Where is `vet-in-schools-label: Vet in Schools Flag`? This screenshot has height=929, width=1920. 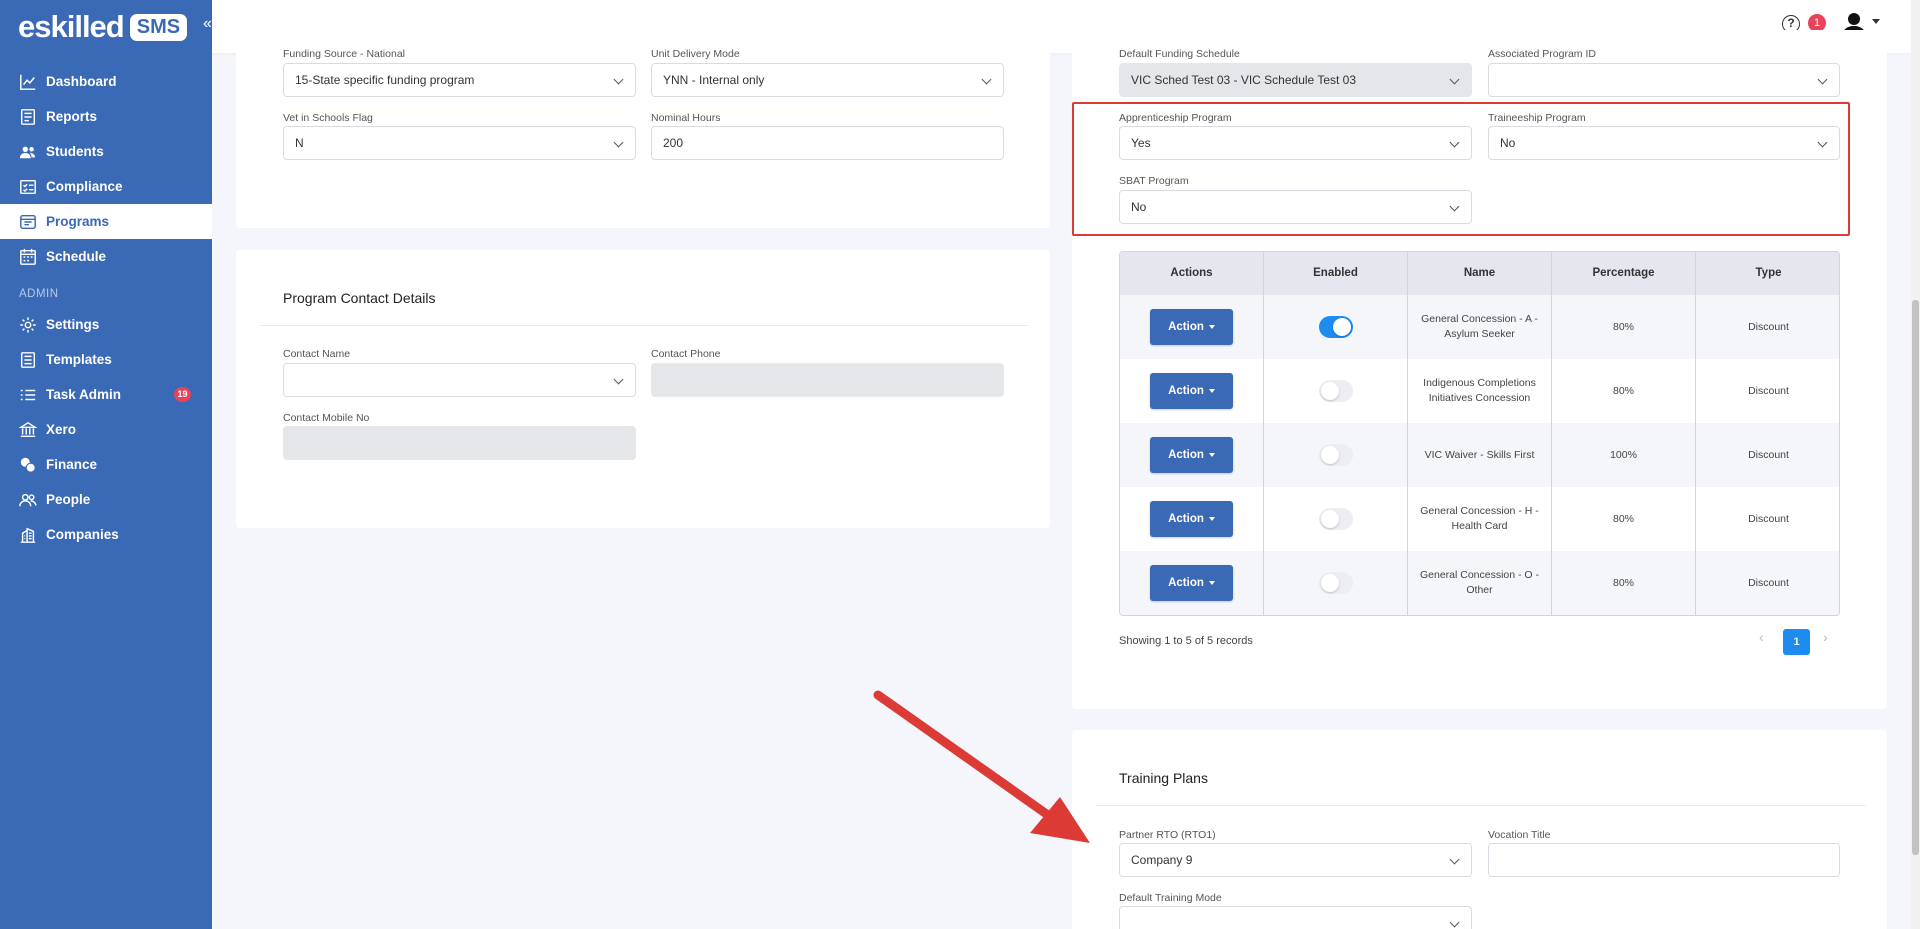
vet-in-schools-label: Vet in Schools Flag is located at coordinates (328, 118).